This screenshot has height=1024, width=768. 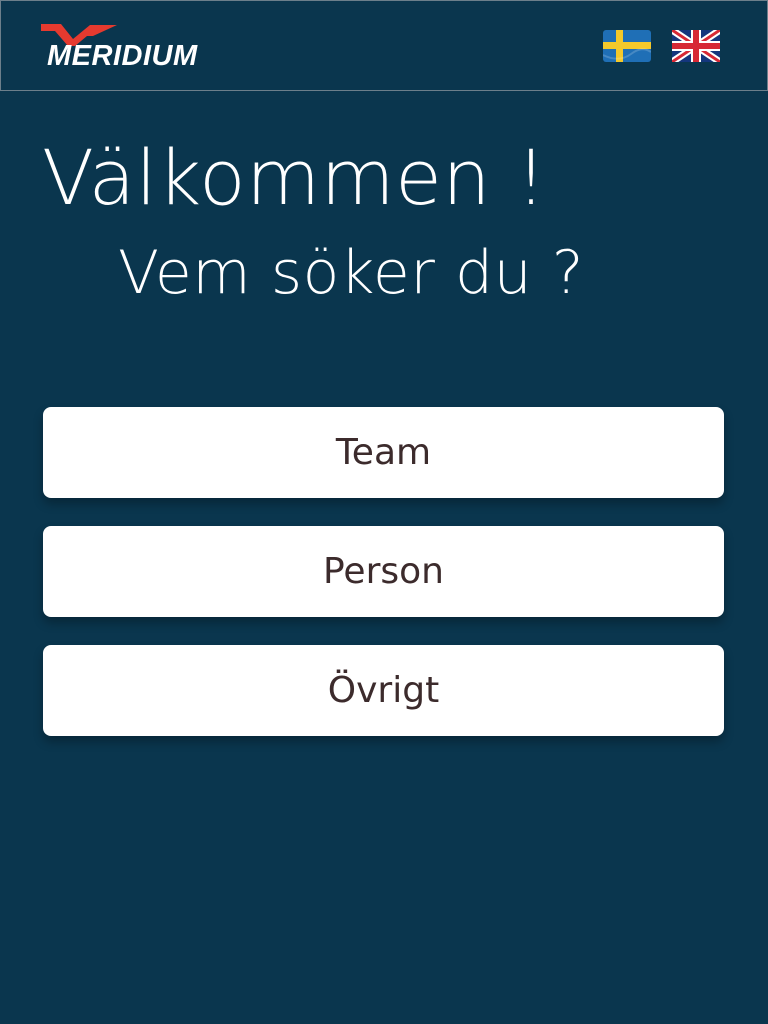 I want to click on swedish-flag-icon, so click(x=627, y=46).